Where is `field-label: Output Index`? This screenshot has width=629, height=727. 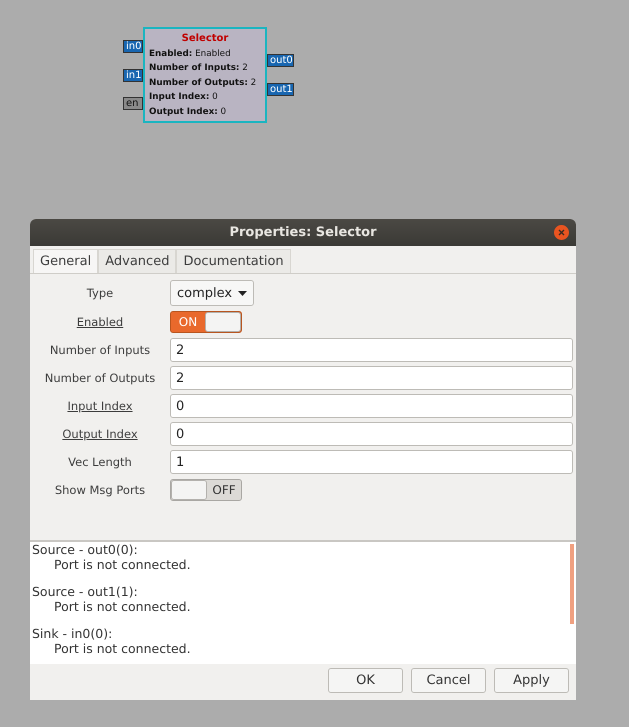 field-label: Output Index is located at coordinates (100, 434).